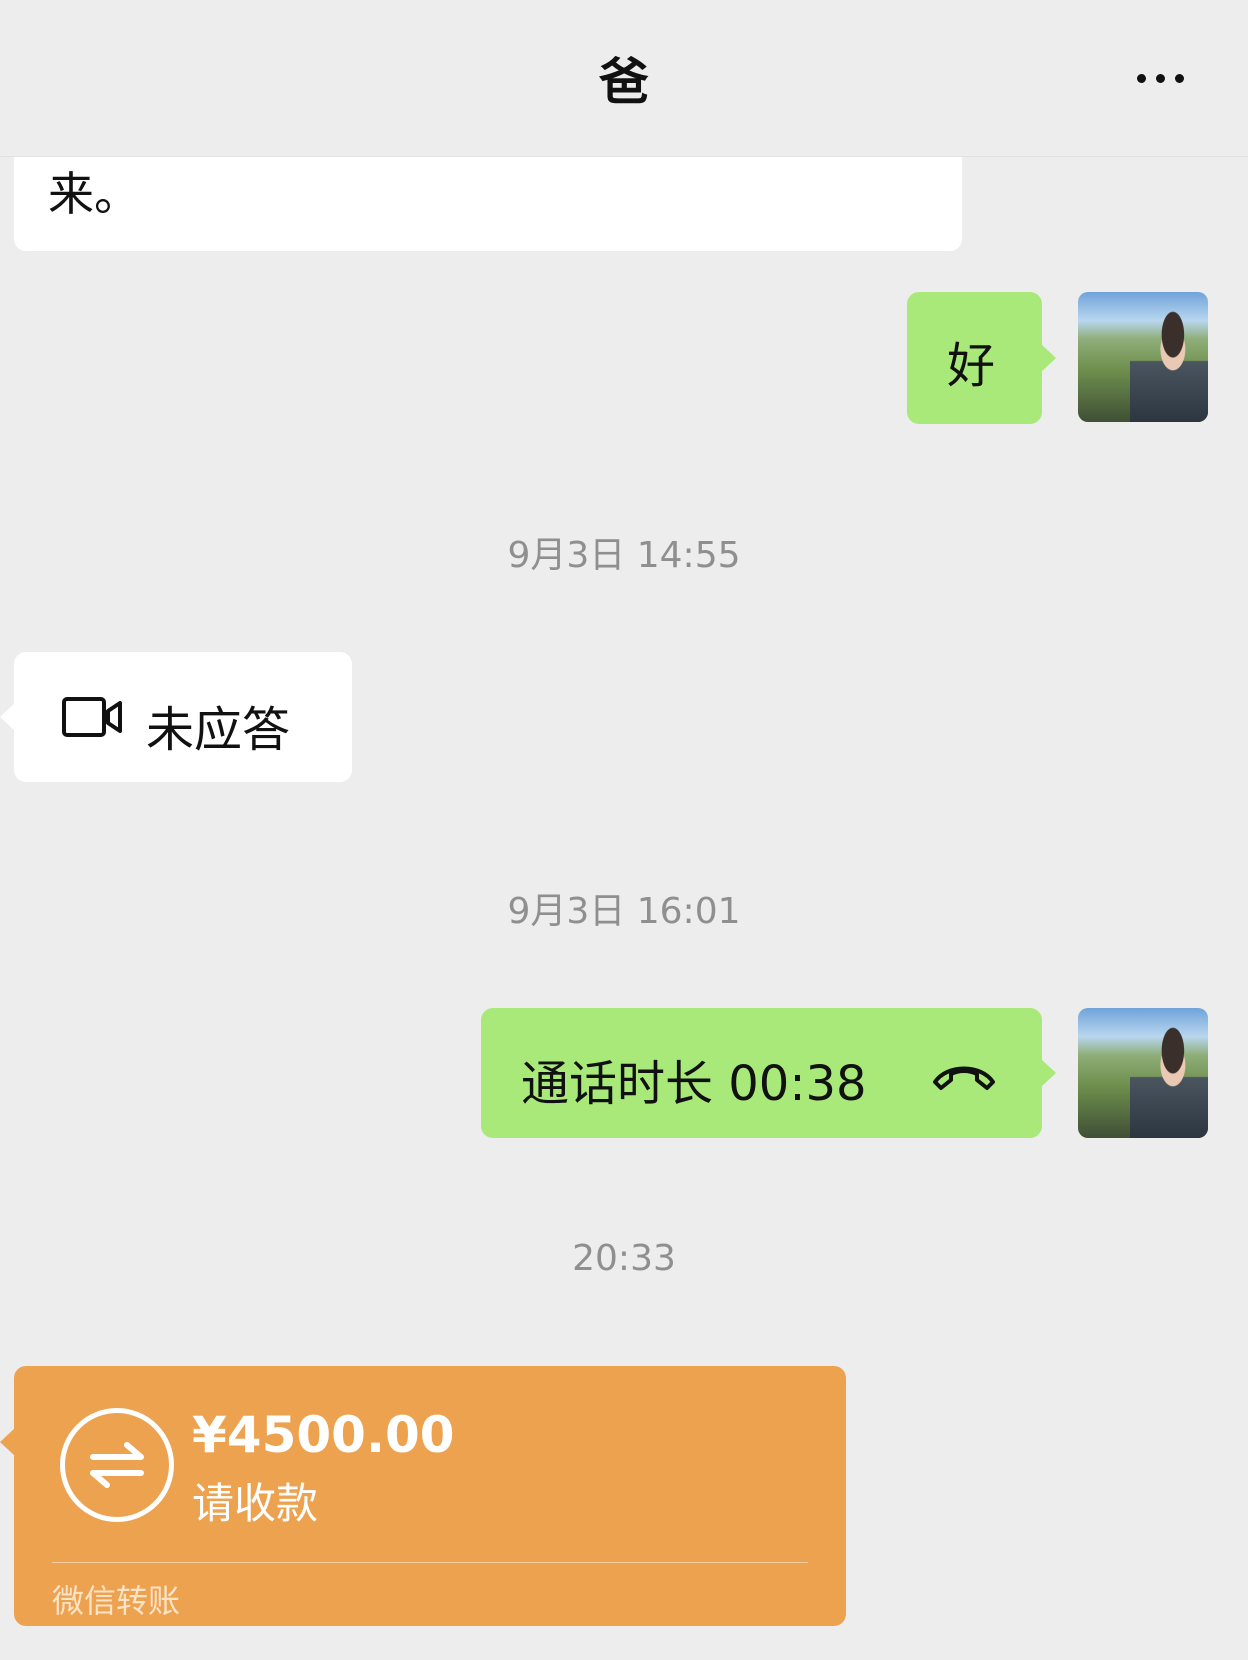 The image size is (1248, 1660). I want to click on call-record-bubble: 通话时长 00:38, so click(768, 1073).